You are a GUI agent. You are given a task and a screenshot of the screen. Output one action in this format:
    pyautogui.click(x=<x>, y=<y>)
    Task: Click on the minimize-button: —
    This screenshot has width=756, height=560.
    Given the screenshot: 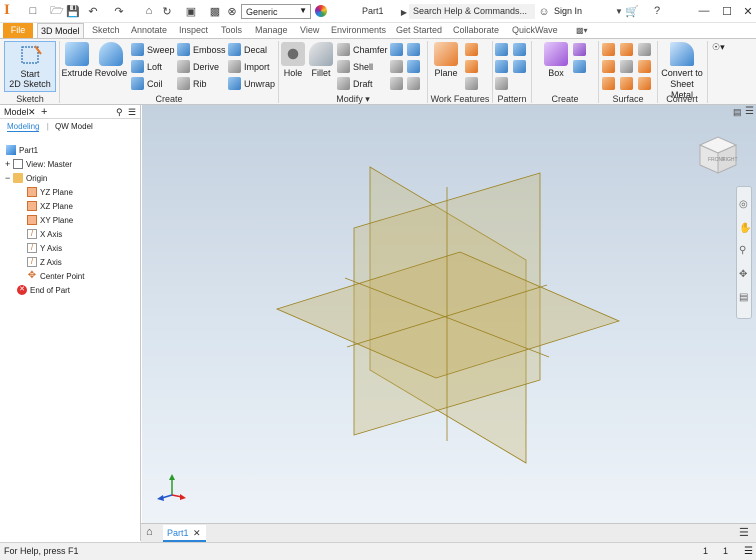 What is the action you would take?
    pyautogui.click(x=704, y=11)
    